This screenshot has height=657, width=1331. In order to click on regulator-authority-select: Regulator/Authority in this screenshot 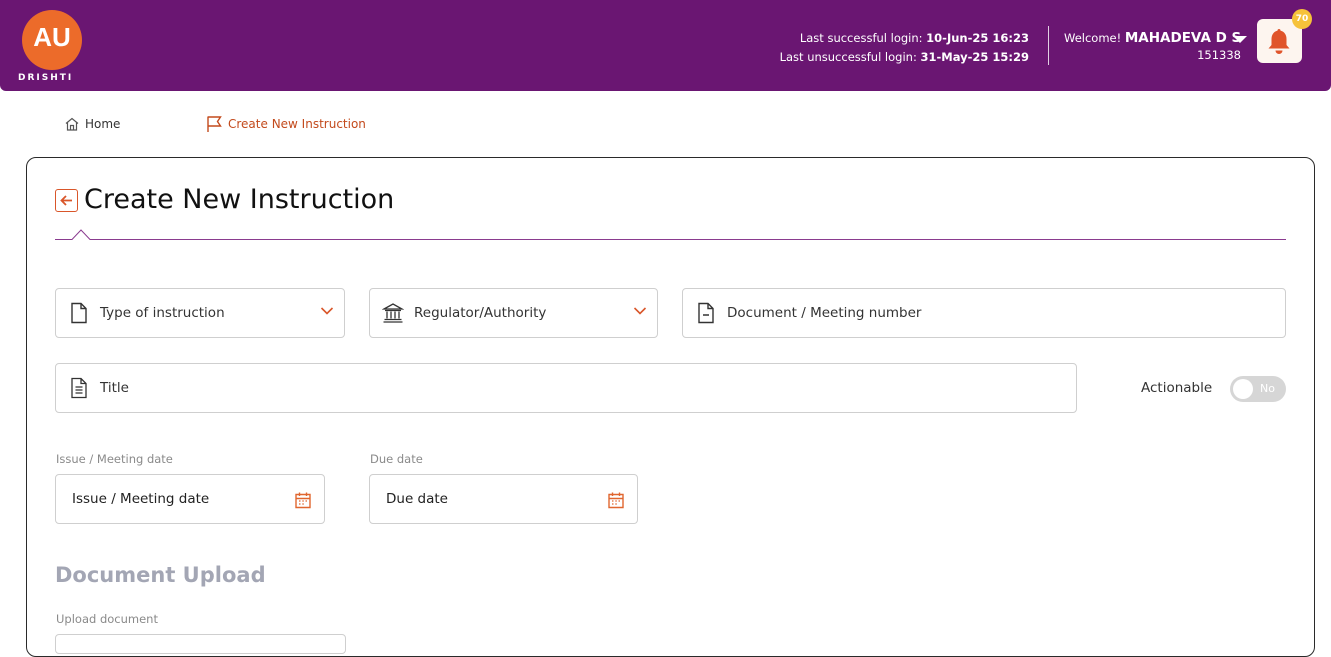, I will do `click(513, 313)`.